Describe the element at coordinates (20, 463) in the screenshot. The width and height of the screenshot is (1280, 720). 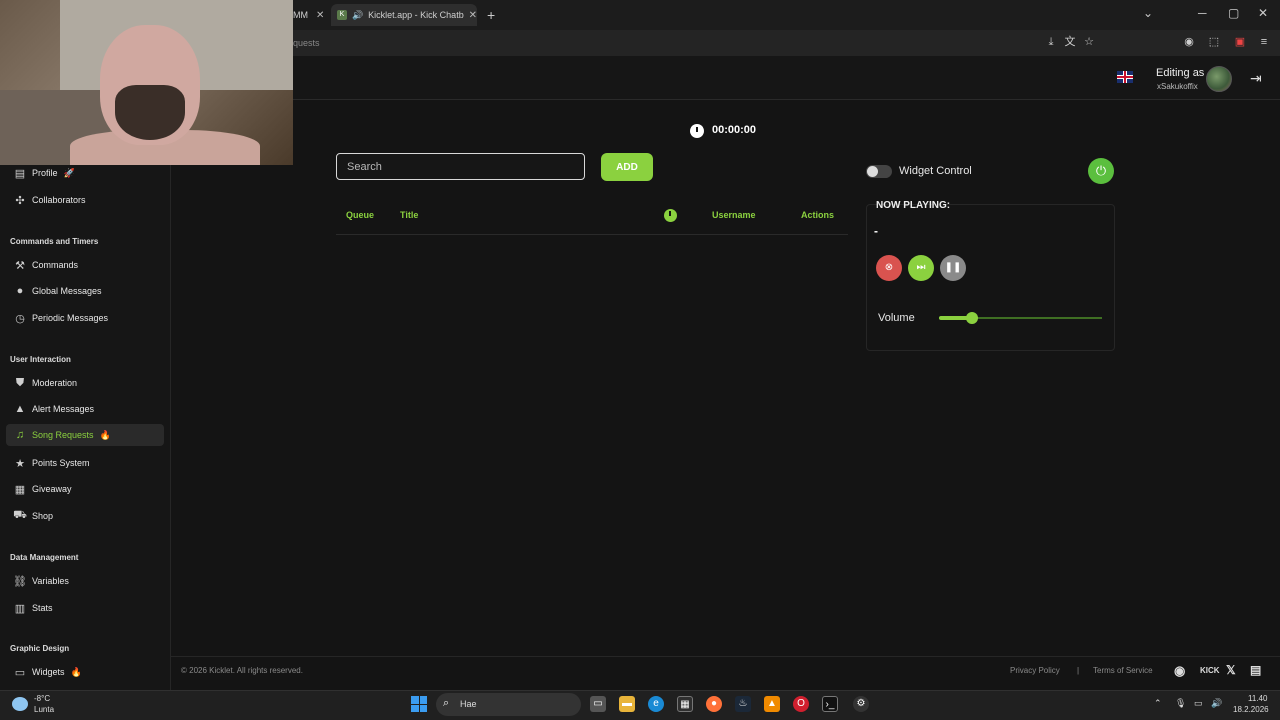
I see `star-icon: ★` at that location.